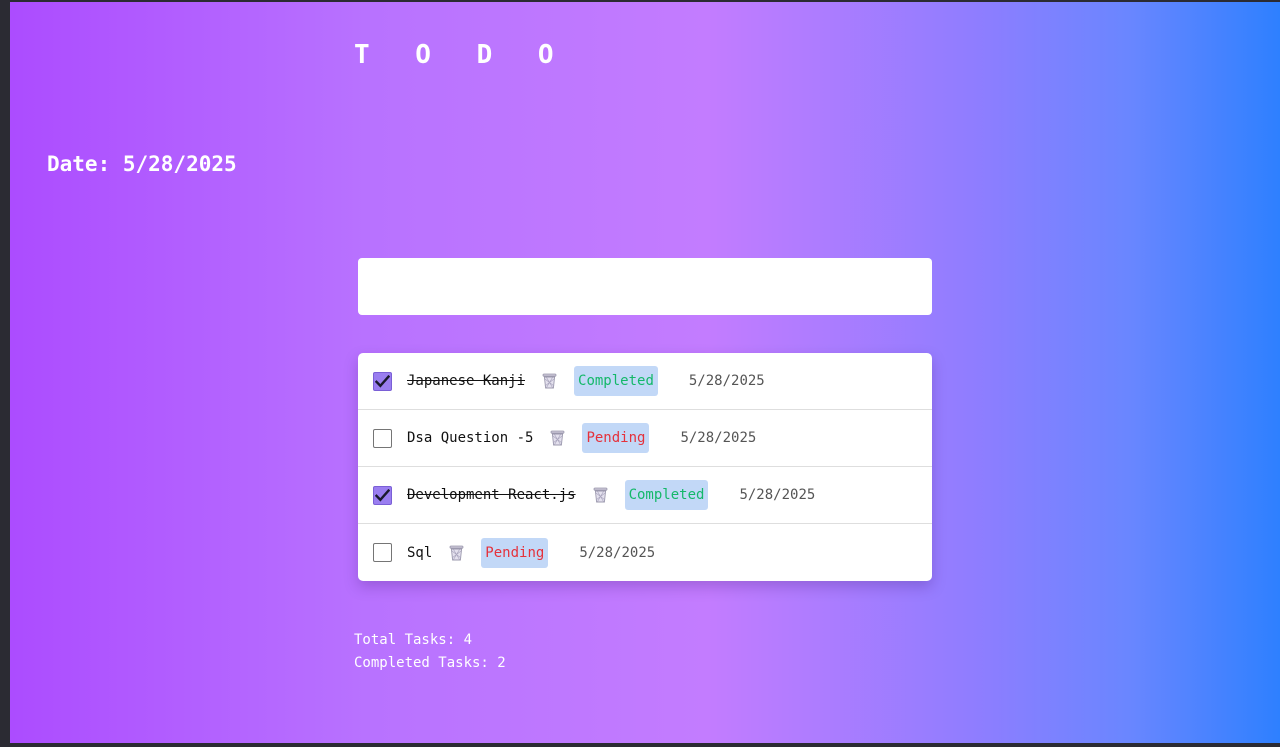  I want to click on total-tasks: Total Tasks: 4, so click(413, 640).